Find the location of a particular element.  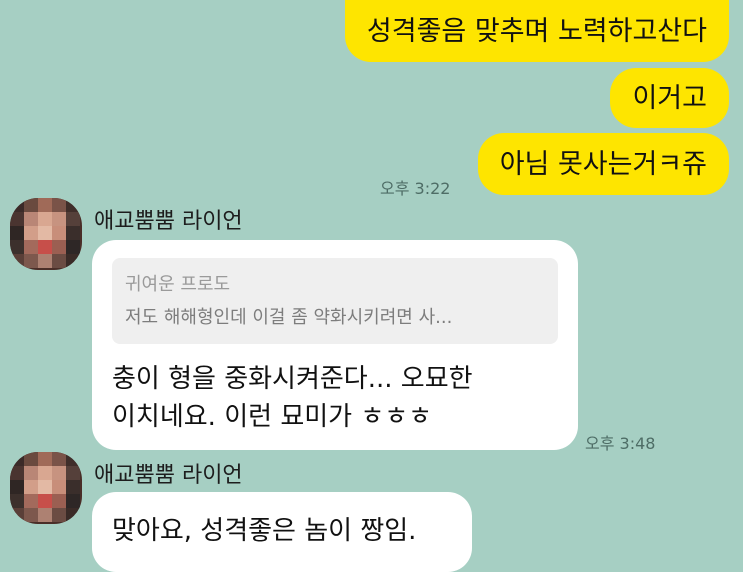

sent-message-text: 이거고 is located at coordinates (669, 98).